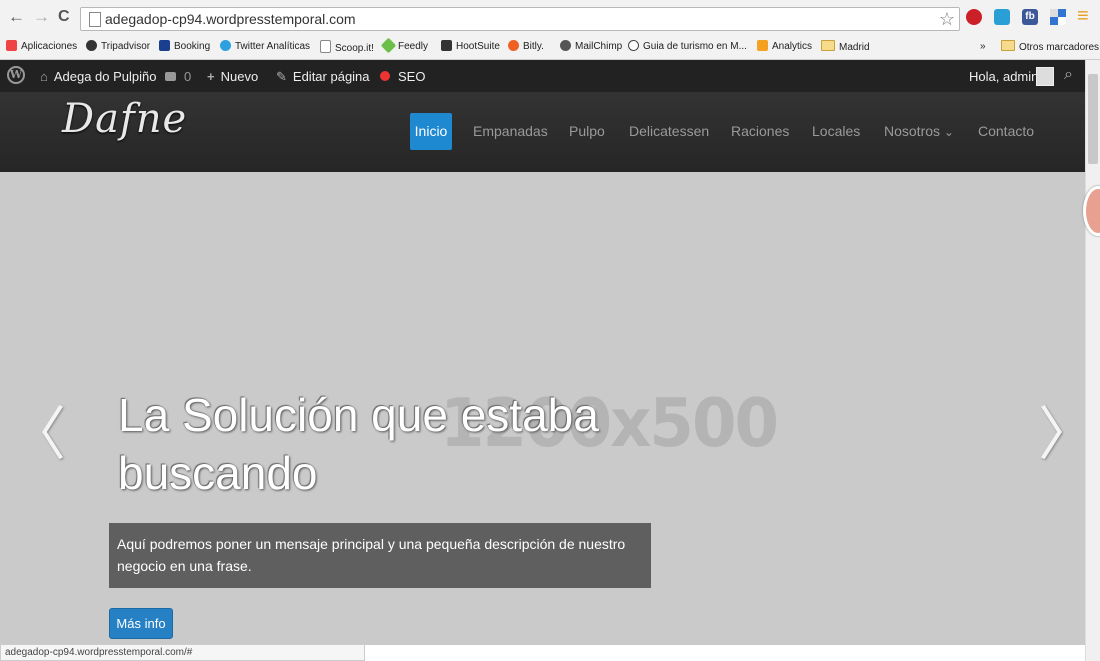 The width and height of the screenshot is (1100, 661). What do you see at coordinates (211, 76) in the screenshot?
I see `plus-icon: +` at bounding box center [211, 76].